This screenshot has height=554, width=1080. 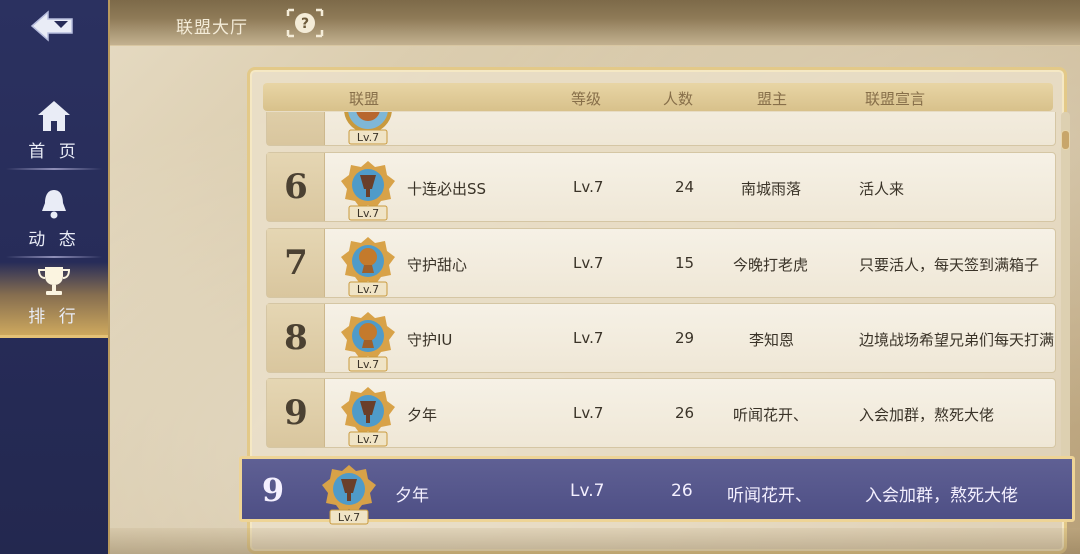 I want to click on rank-number: 8, so click(x=296, y=338).